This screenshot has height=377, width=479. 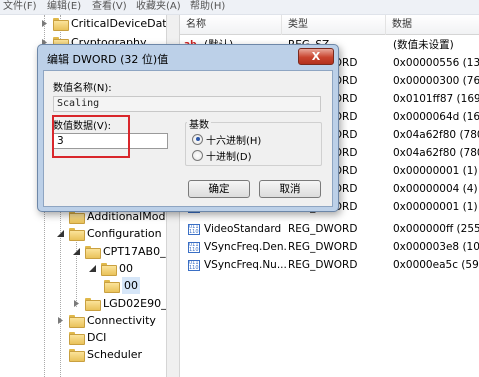 I want to click on row-data: 0x00000300 (768), so click(x=436, y=81).